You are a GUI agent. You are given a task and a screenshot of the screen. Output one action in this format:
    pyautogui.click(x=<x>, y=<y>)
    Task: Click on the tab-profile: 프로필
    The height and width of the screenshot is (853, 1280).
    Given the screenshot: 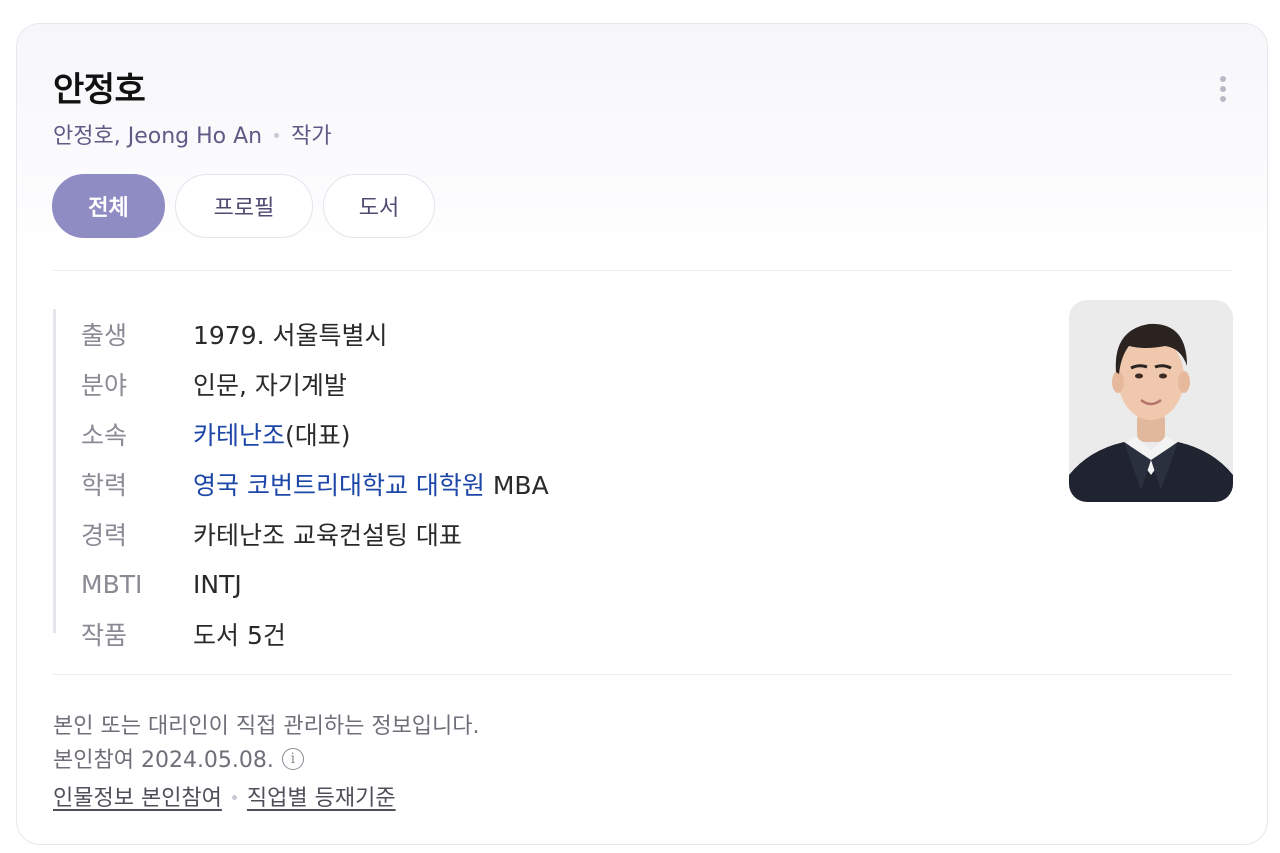 What is the action you would take?
    pyautogui.click(x=244, y=206)
    